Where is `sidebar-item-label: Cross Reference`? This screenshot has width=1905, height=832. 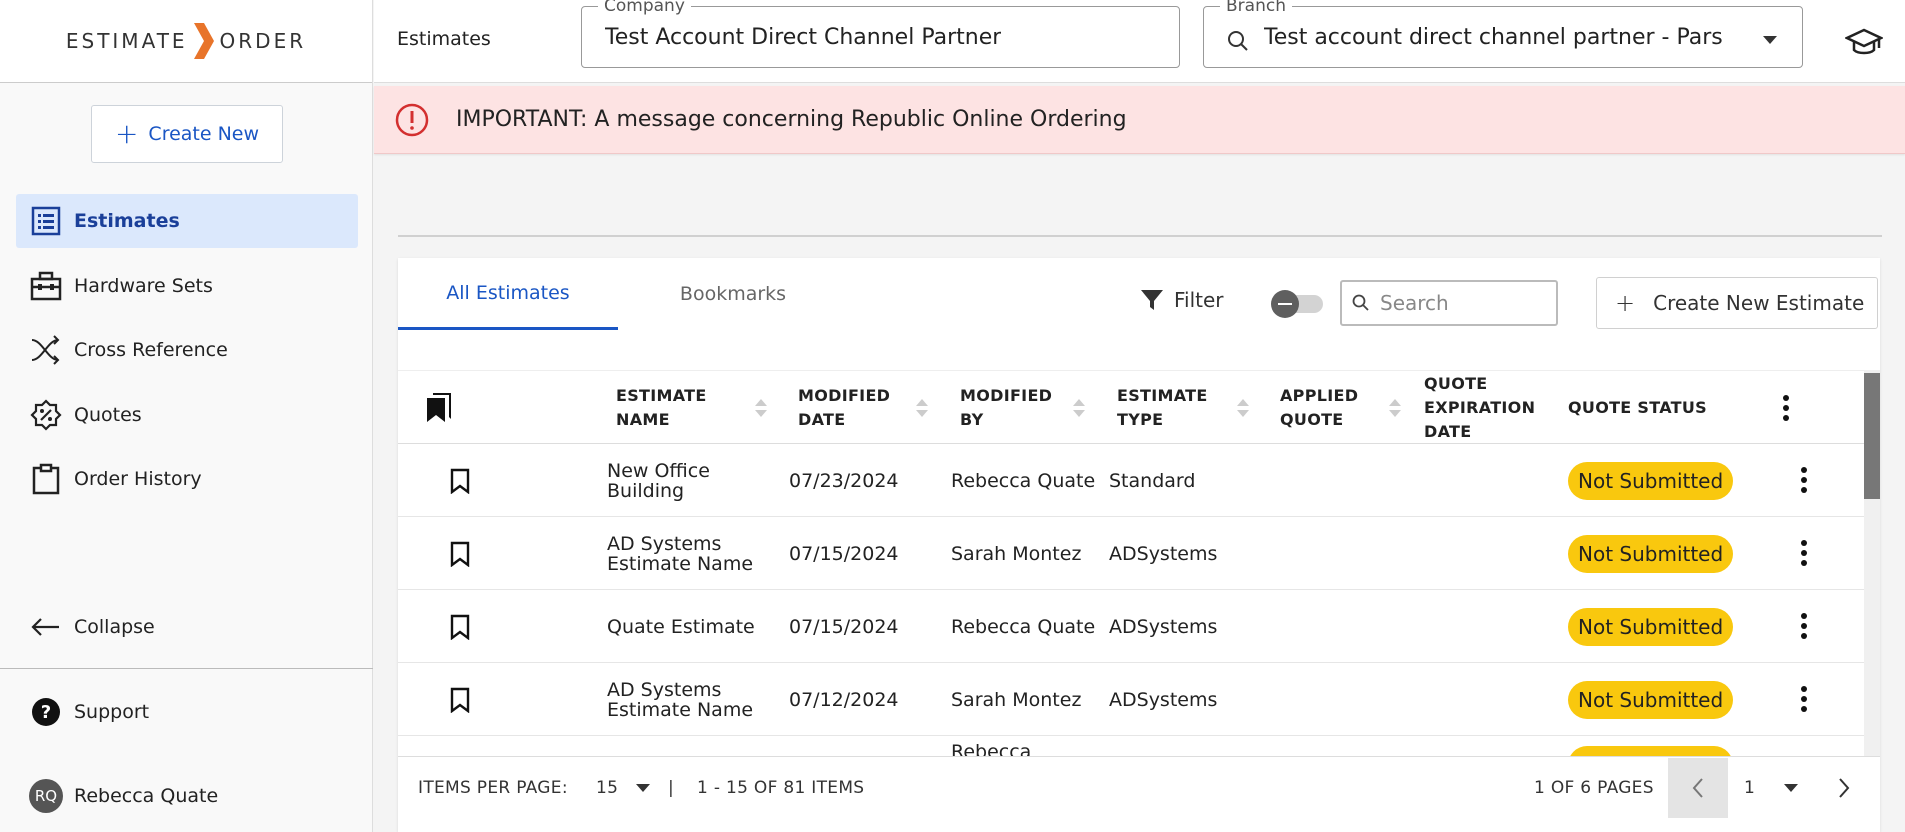 sidebar-item-label: Cross Reference is located at coordinates (151, 350).